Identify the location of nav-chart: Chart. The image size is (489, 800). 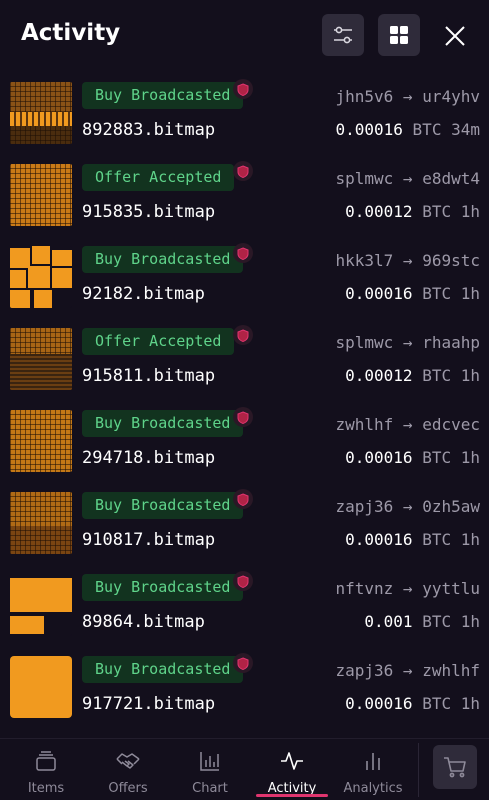
(210, 769).